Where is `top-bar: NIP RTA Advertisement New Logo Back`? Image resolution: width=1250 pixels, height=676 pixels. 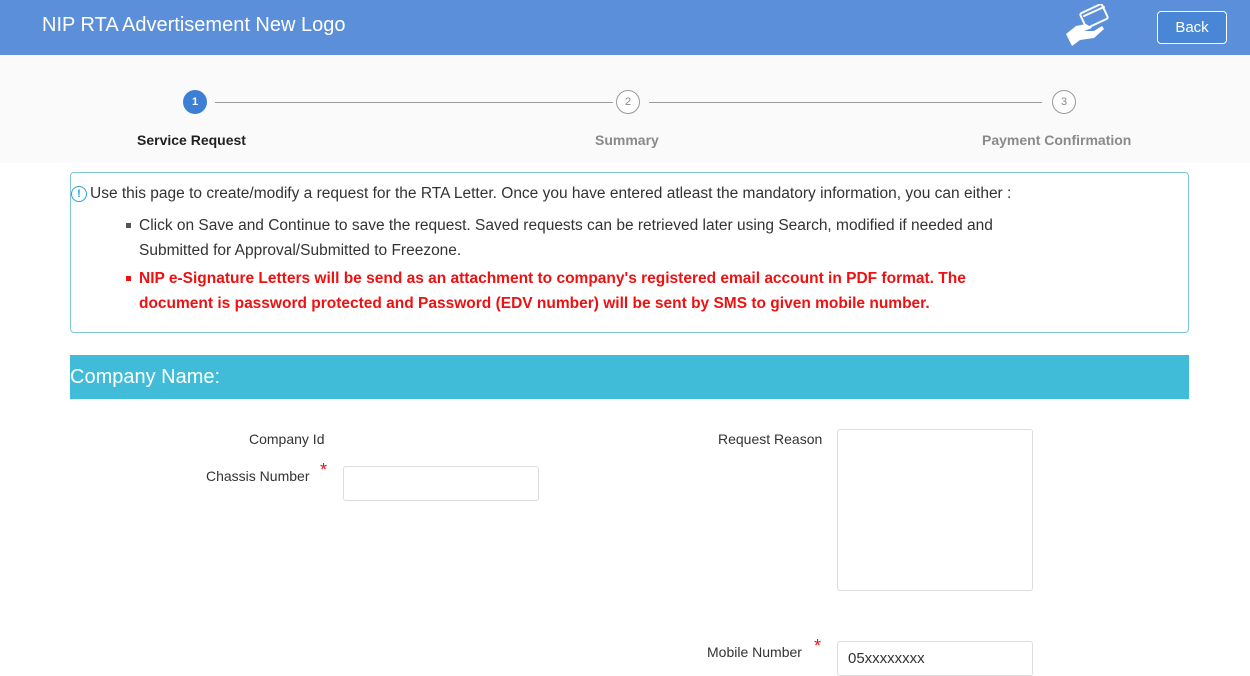
top-bar: NIP RTA Advertisement New Logo Back is located at coordinates (625, 27).